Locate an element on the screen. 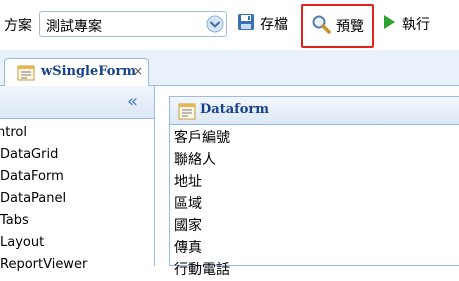  field-label: 地址 is located at coordinates (202, 182).